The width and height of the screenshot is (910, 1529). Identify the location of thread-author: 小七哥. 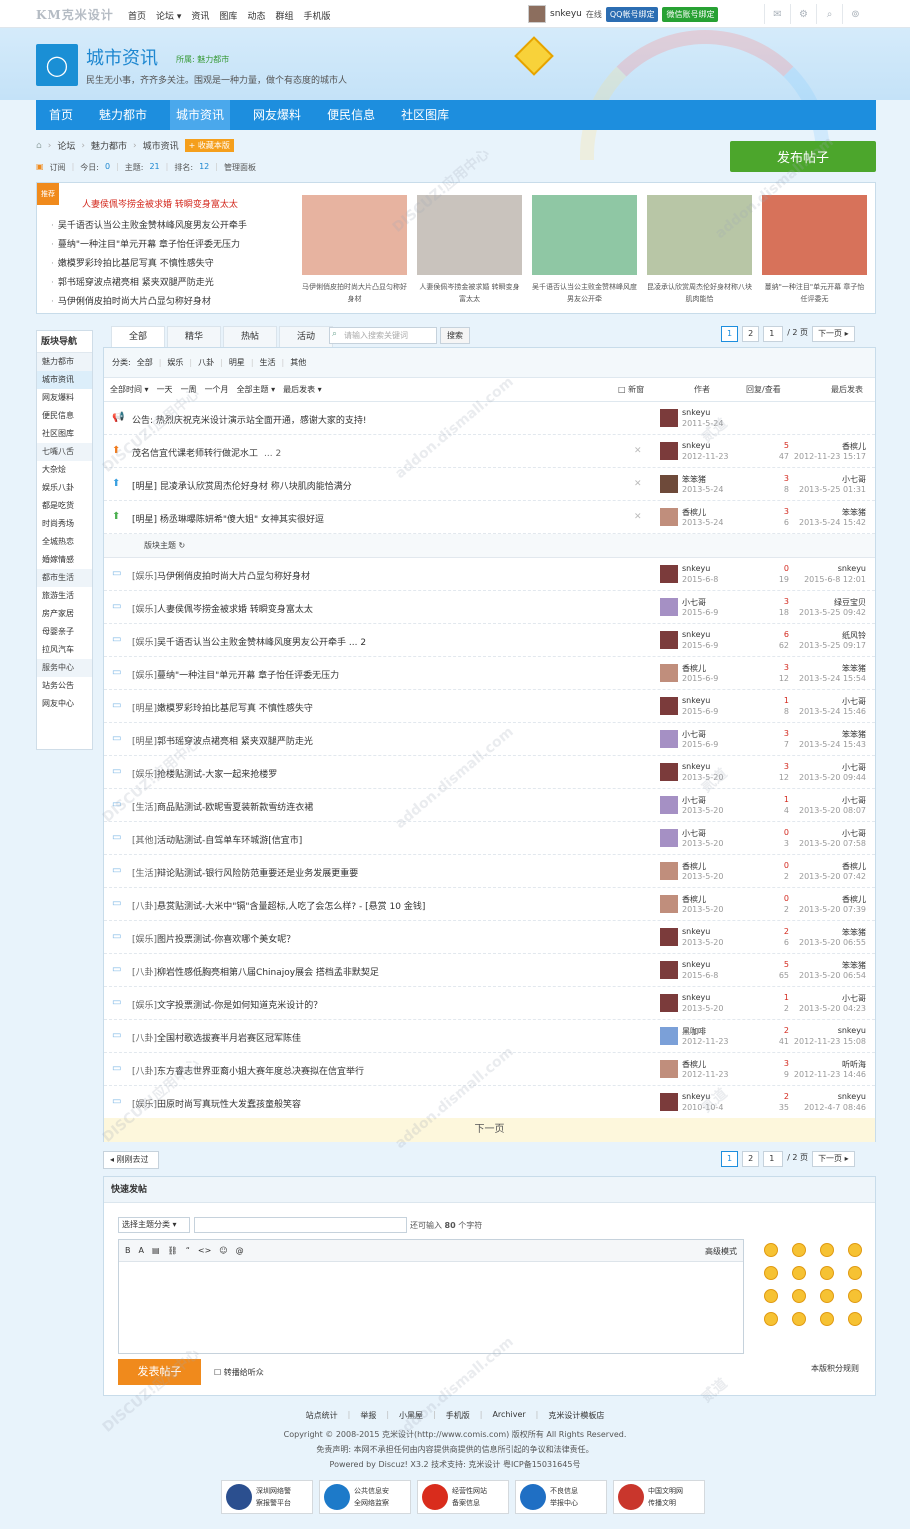
(694, 800).